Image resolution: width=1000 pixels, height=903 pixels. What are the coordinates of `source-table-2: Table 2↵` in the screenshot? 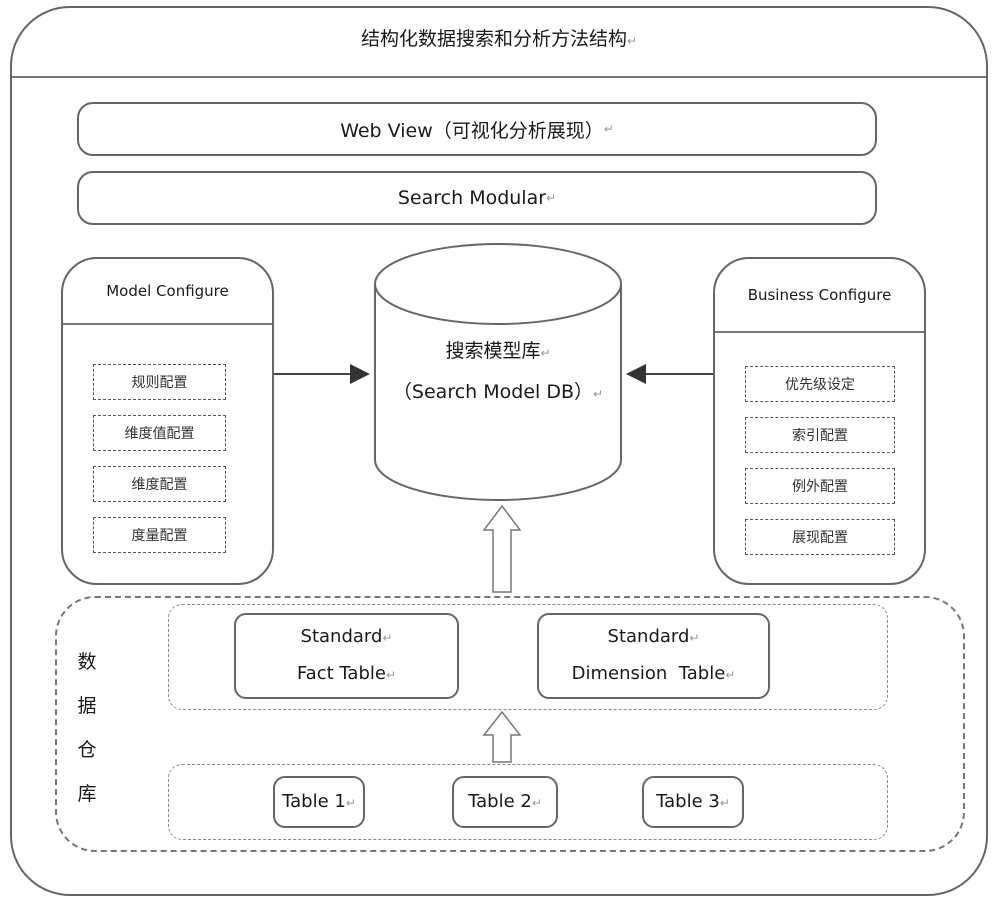 It's located at (505, 802).